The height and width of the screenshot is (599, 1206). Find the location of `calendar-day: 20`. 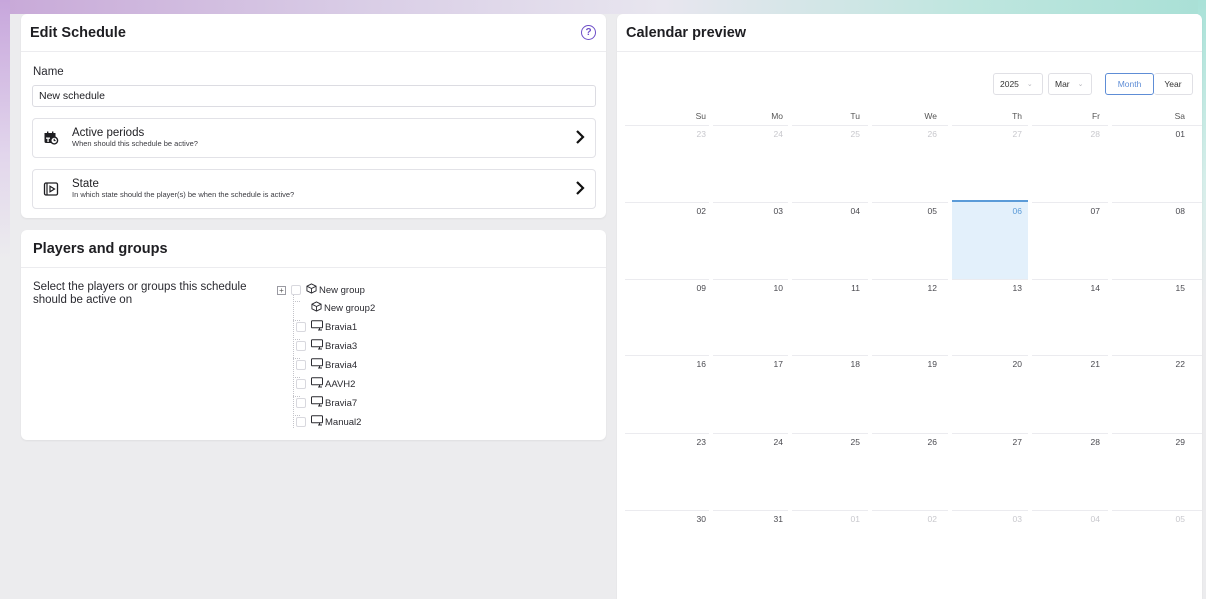

calendar-day: 20 is located at coordinates (1007, 364).